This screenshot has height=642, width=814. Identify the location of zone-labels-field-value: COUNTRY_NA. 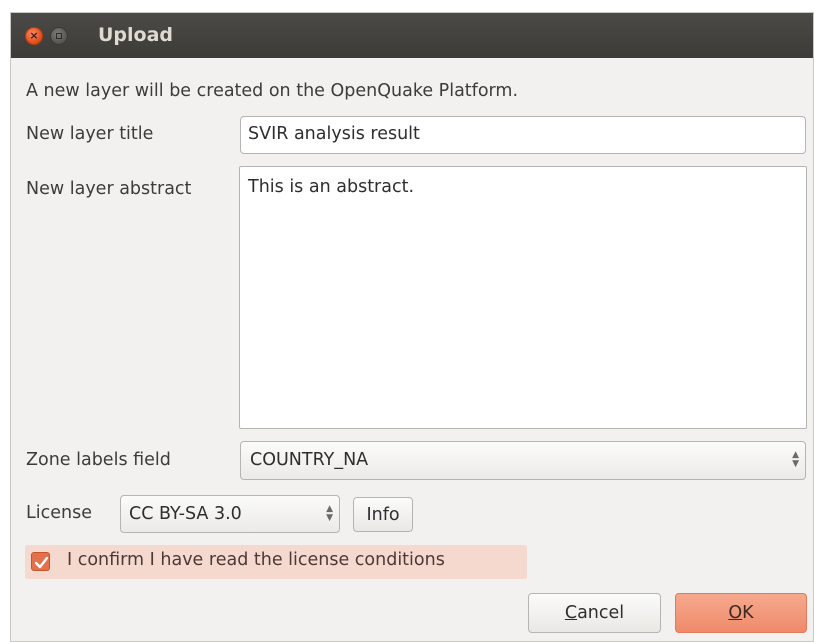
(309, 460).